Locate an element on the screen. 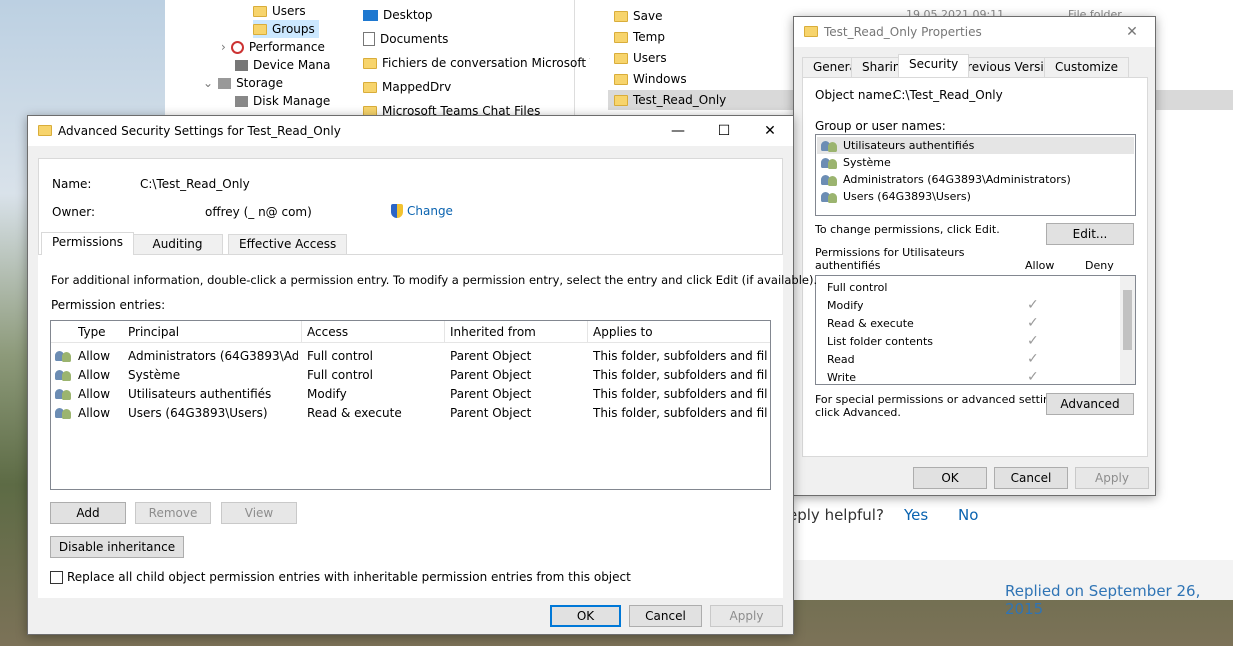  tab-customize: Customize is located at coordinates (1086, 67).